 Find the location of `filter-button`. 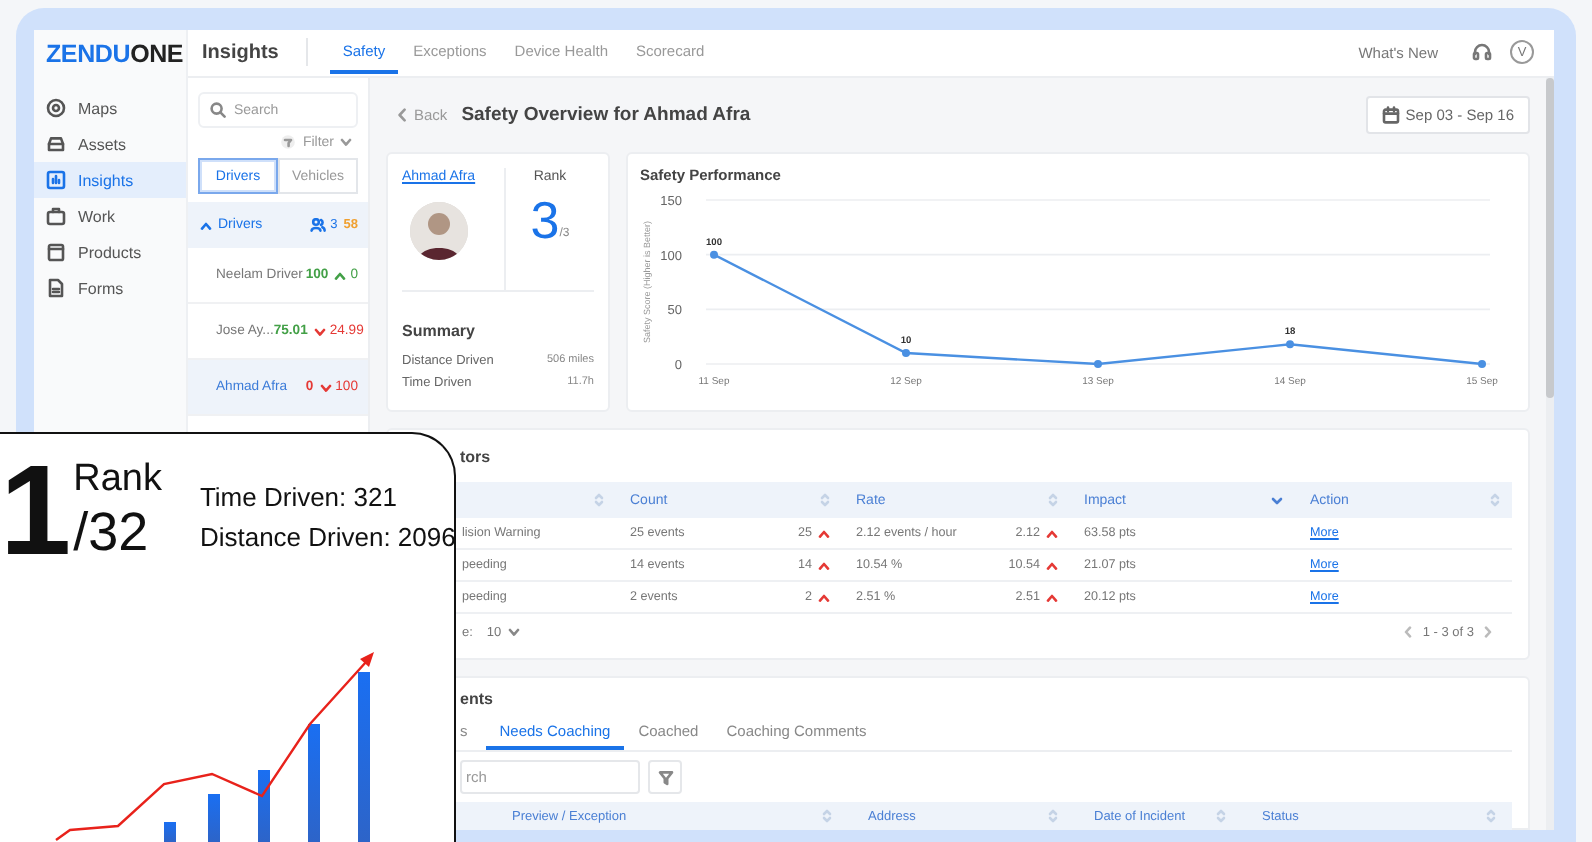

filter-button is located at coordinates (665, 777).